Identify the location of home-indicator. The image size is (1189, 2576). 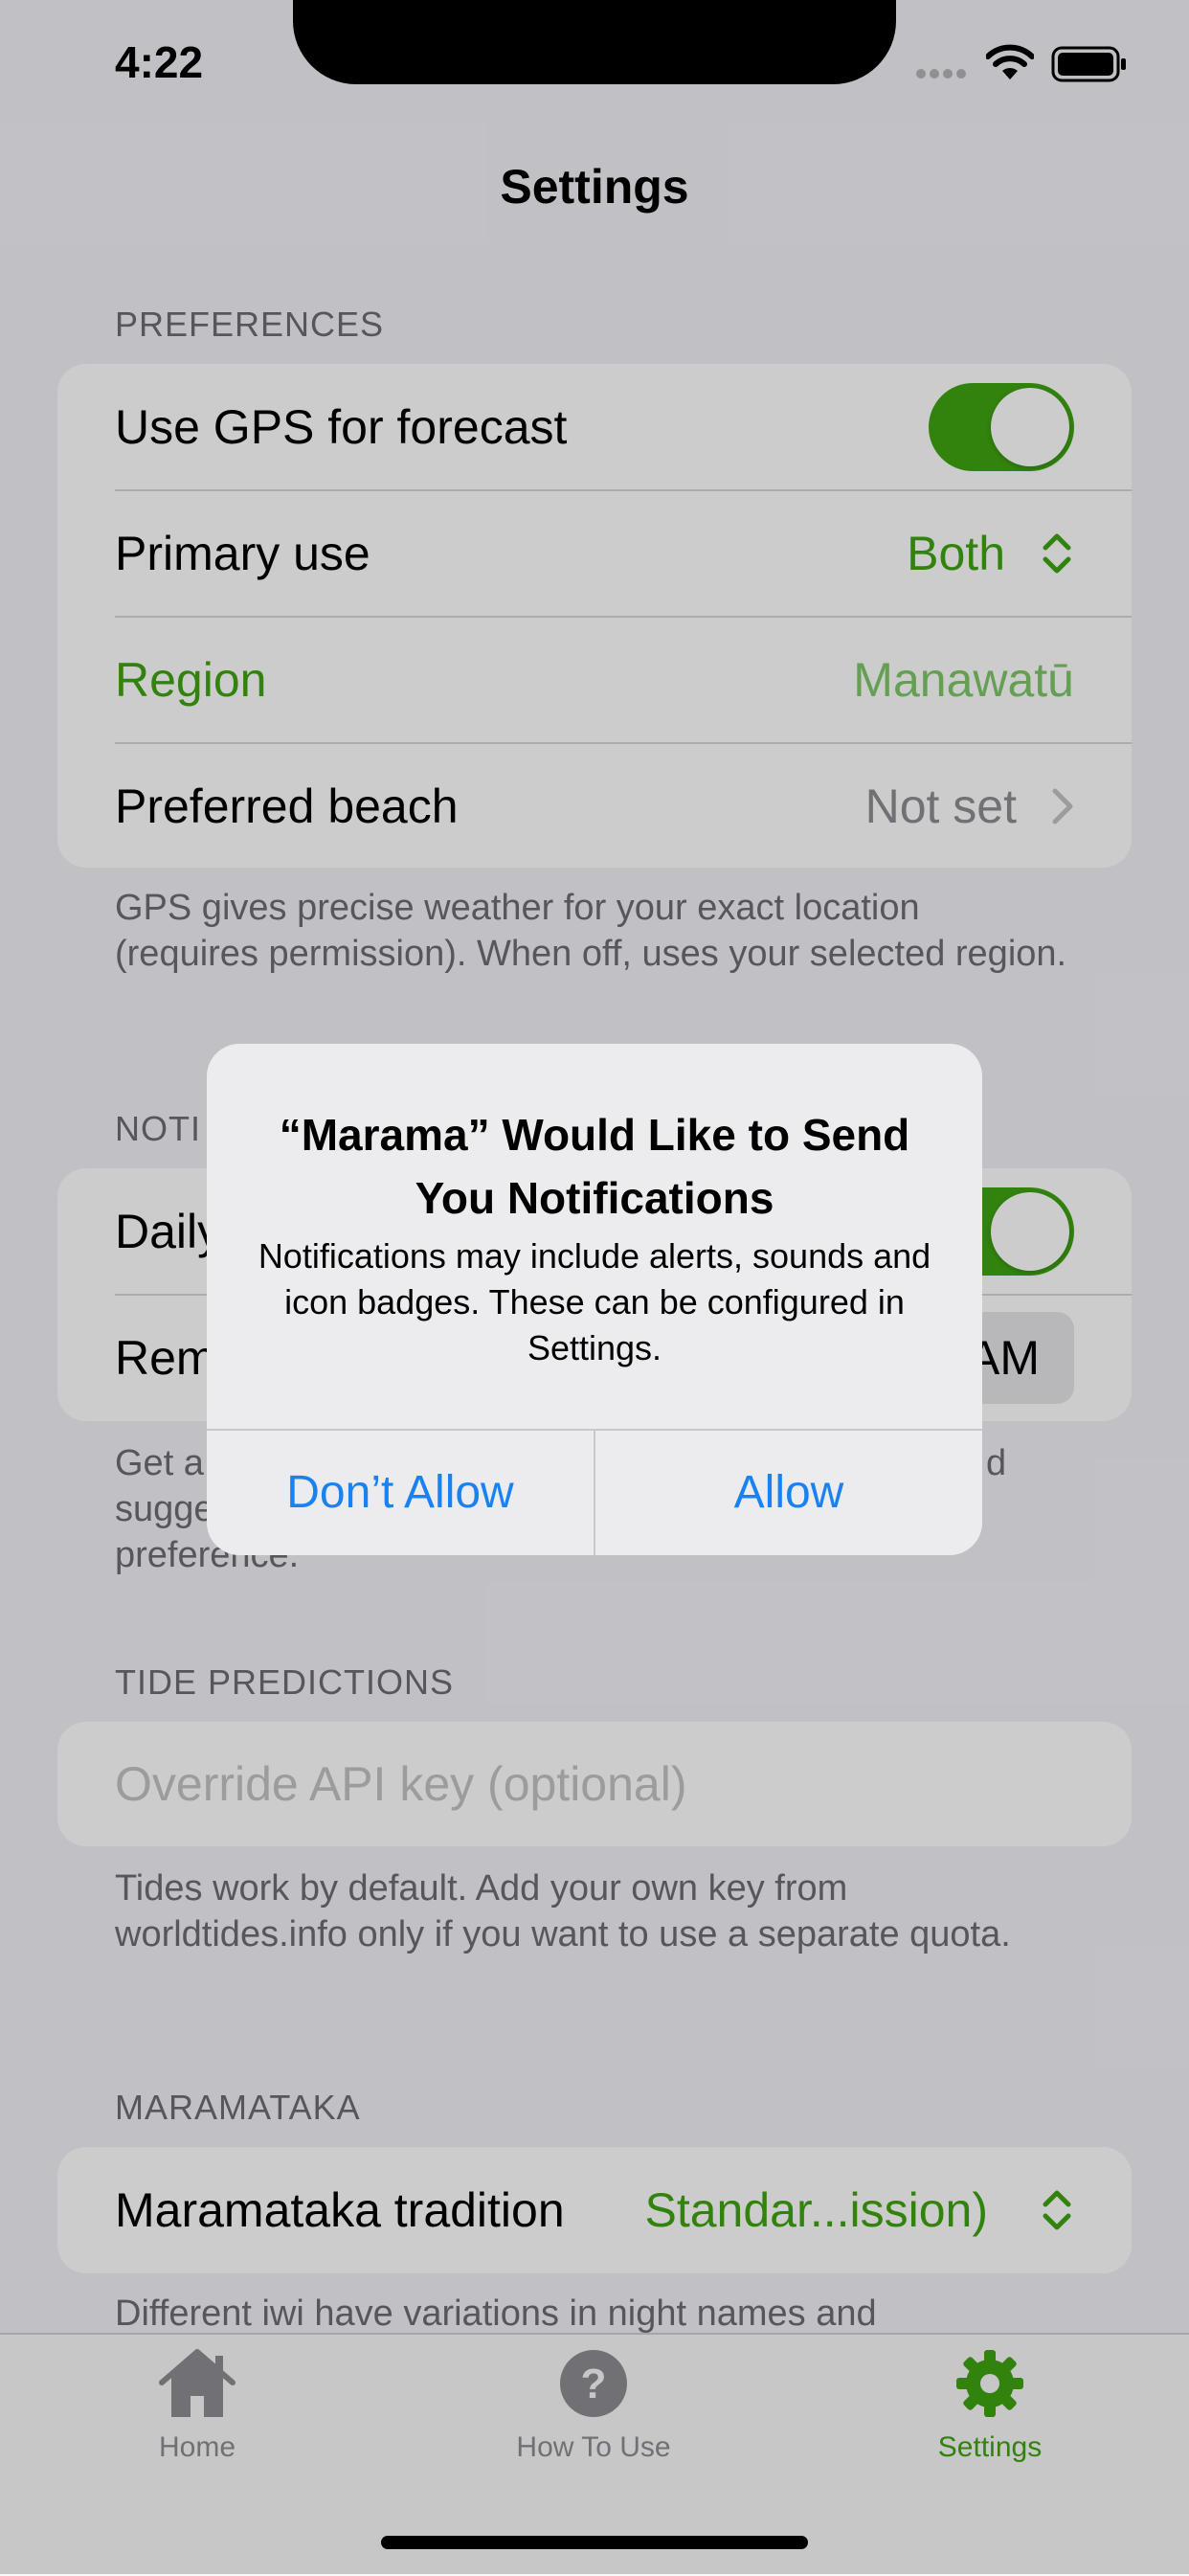
(594, 2542).